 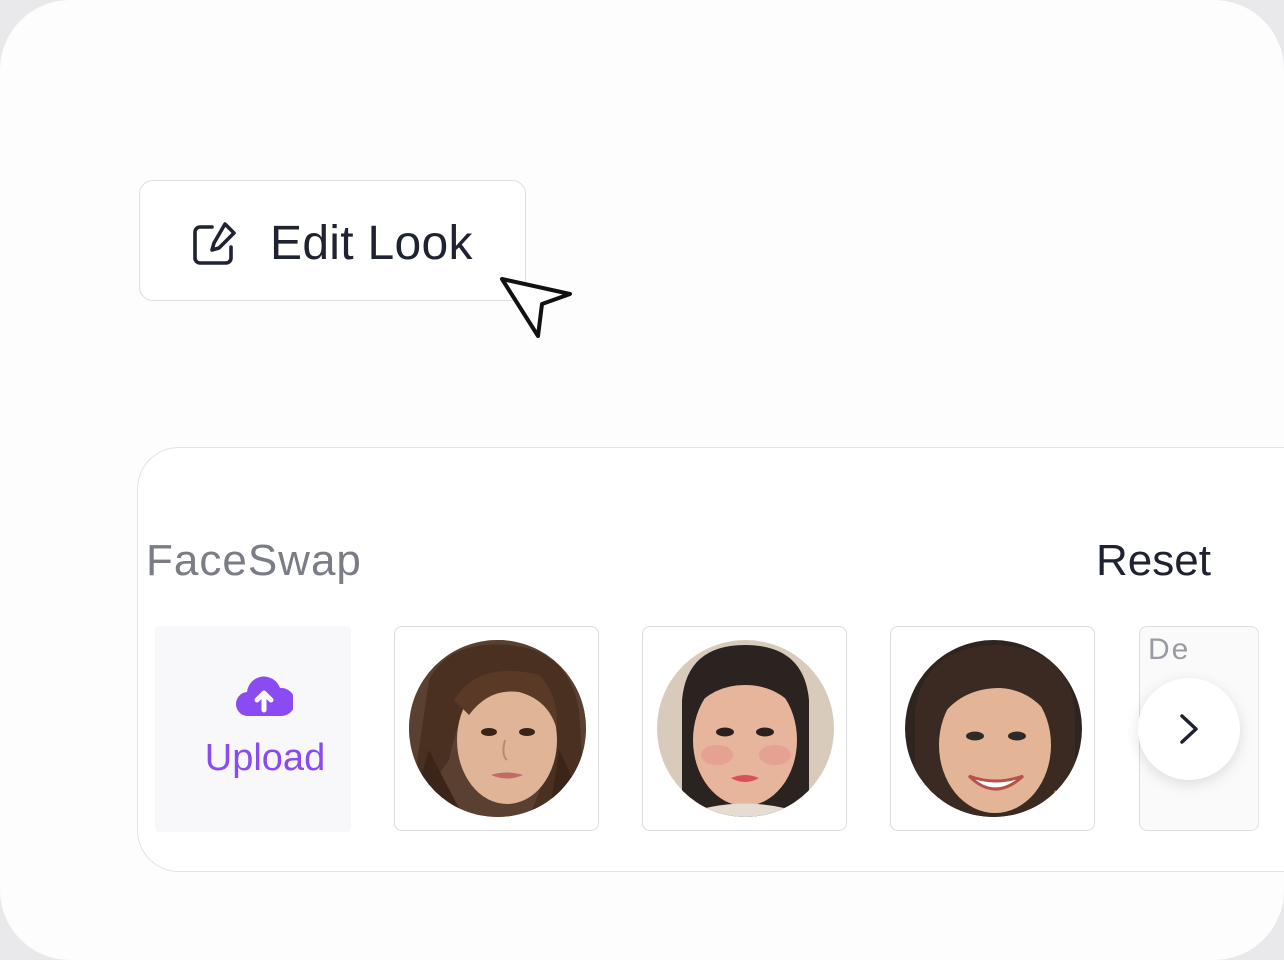 I want to click on chevron-right-icon, so click(x=1189, y=729).